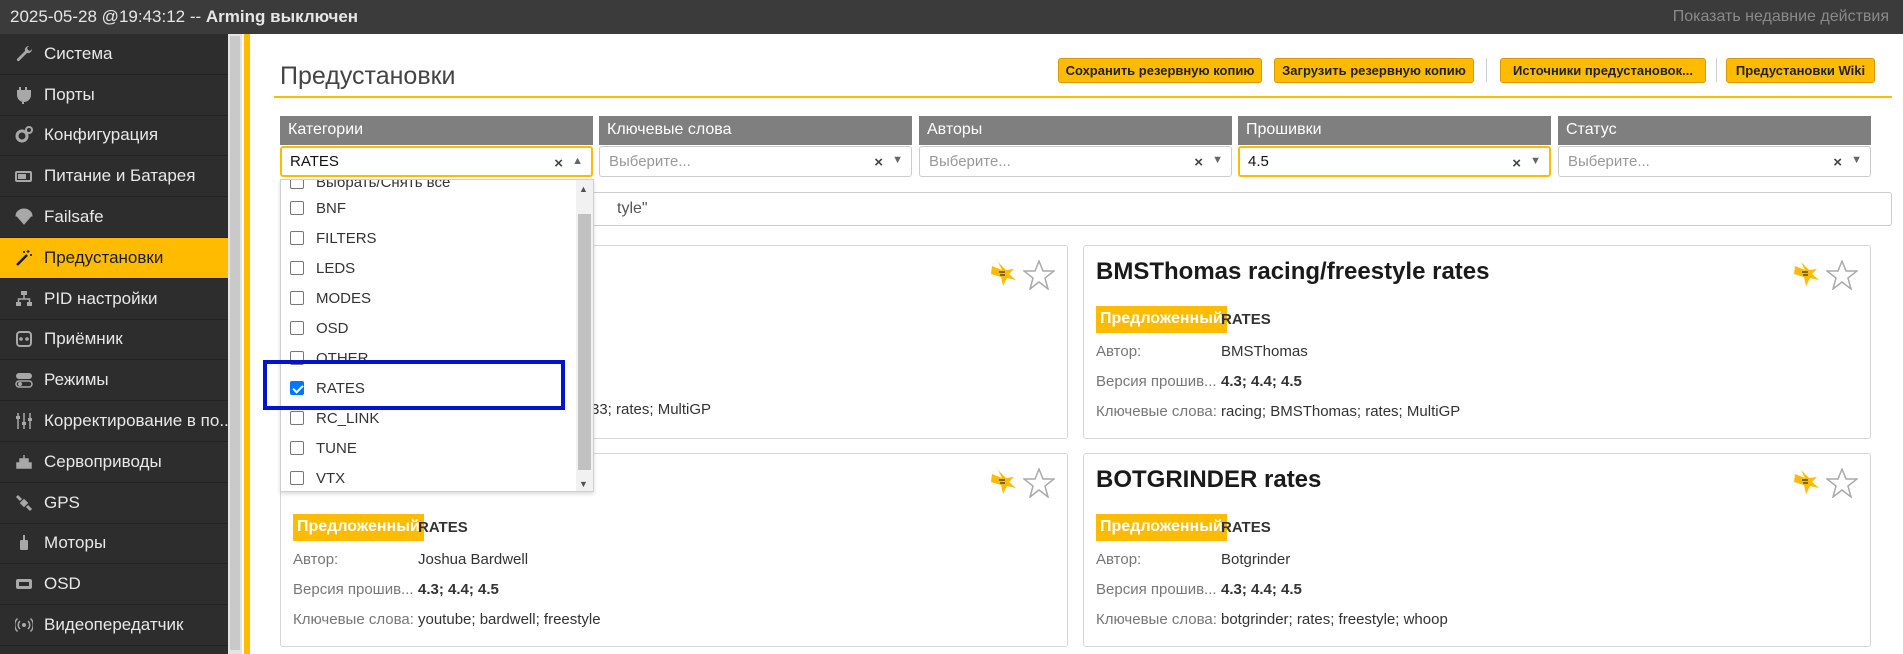 The width and height of the screenshot is (1903, 654). Describe the element at coordinates (583, 484) in the screenshot. I see `scroll-down-icon: ▼` at that location.